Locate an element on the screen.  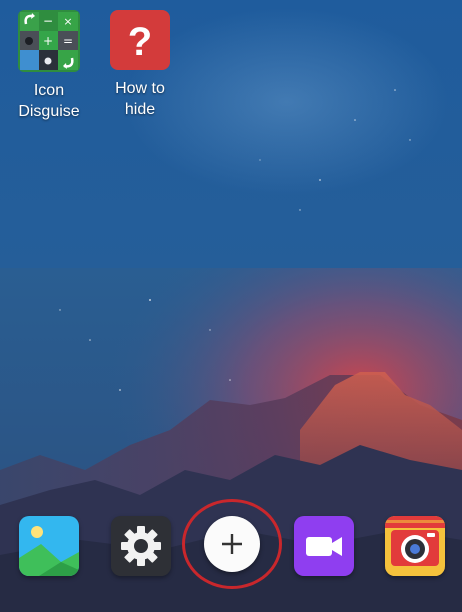
question-mark-icon: ? is located at coordinates (140, 40).